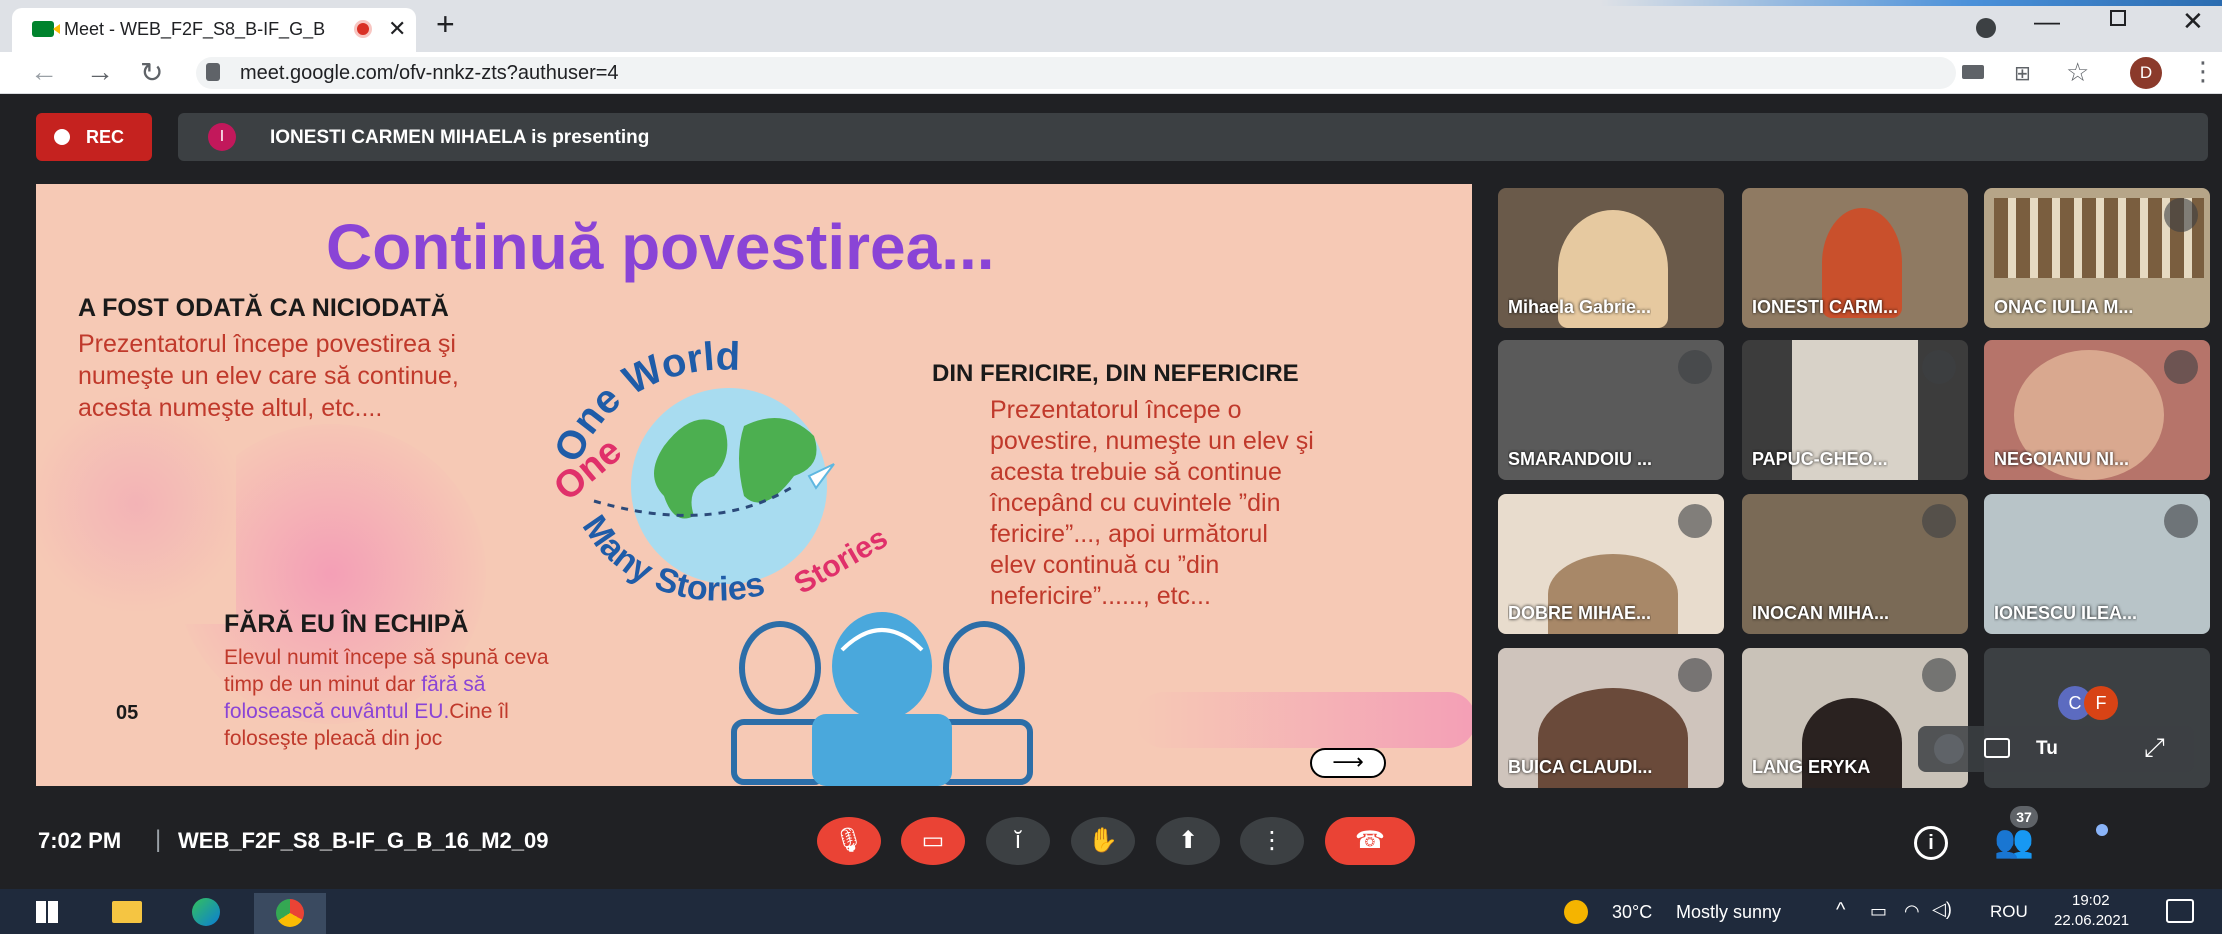 This screenshot has height=934, width=2222. Describe the element at coordinates (1116, 410) in the screenshot. I see `section2-line: Prezentatorul începe o` at that location.